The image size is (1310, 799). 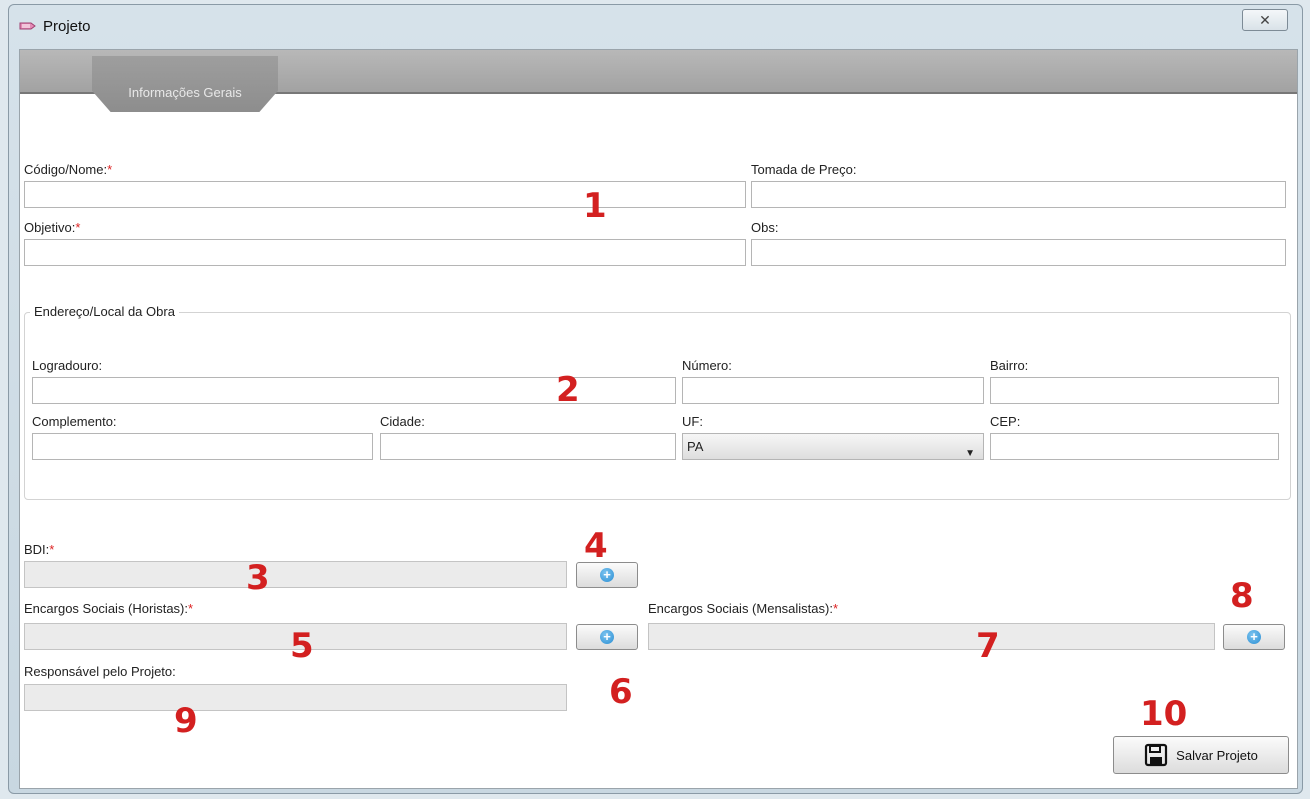 I want to click on marker-6: 6, so click(x=621, y=692).